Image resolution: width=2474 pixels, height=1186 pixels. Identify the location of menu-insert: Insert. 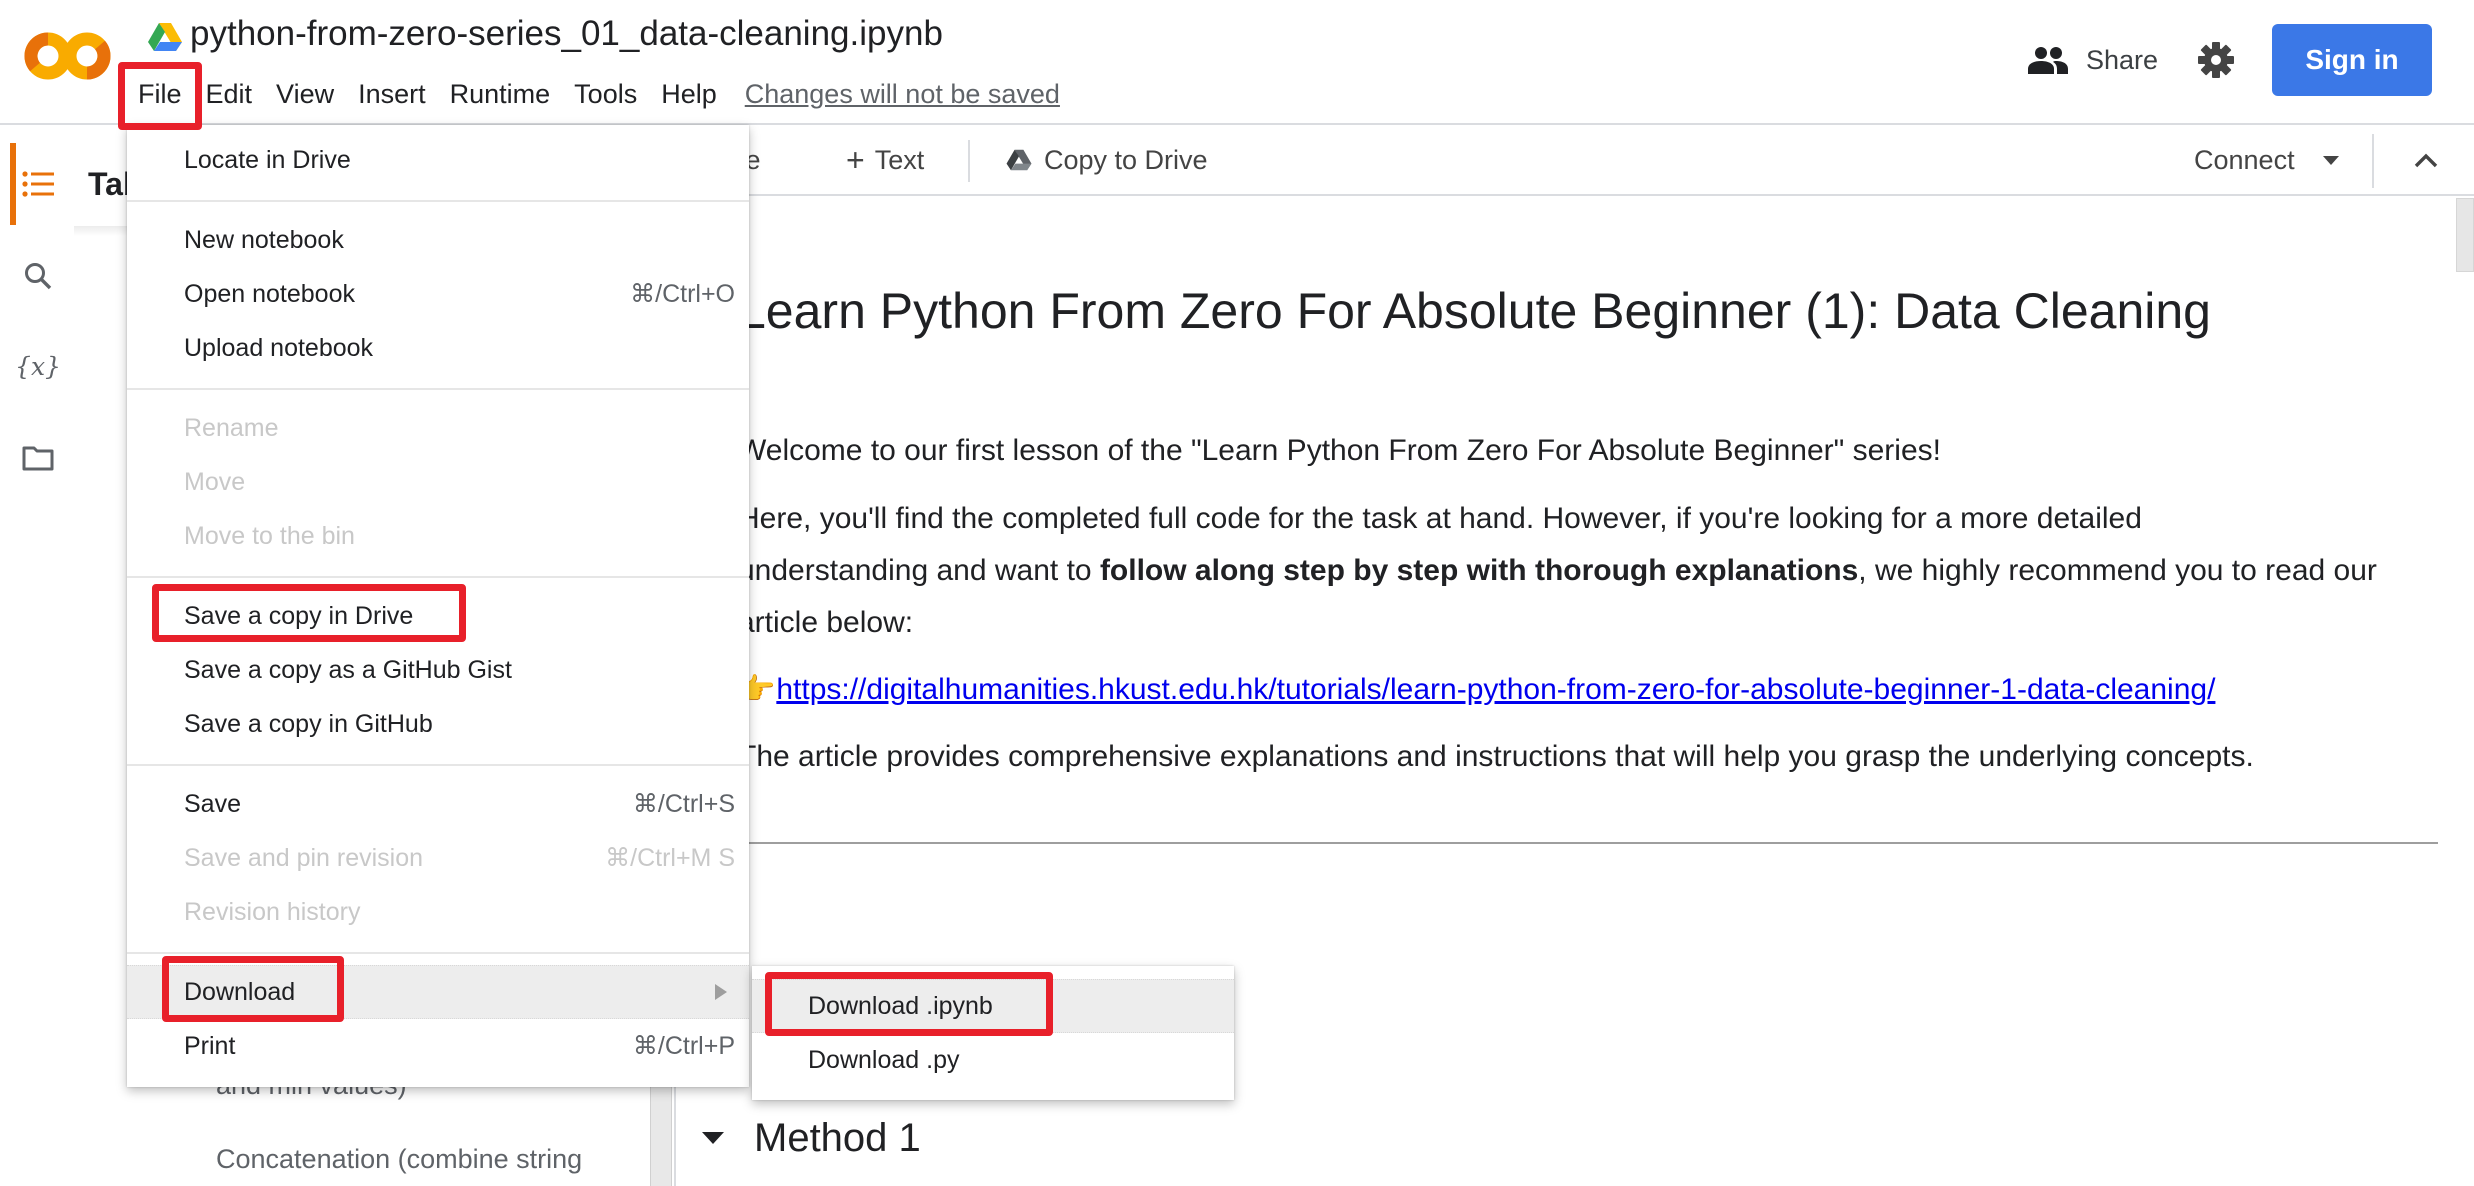
(392, 94).